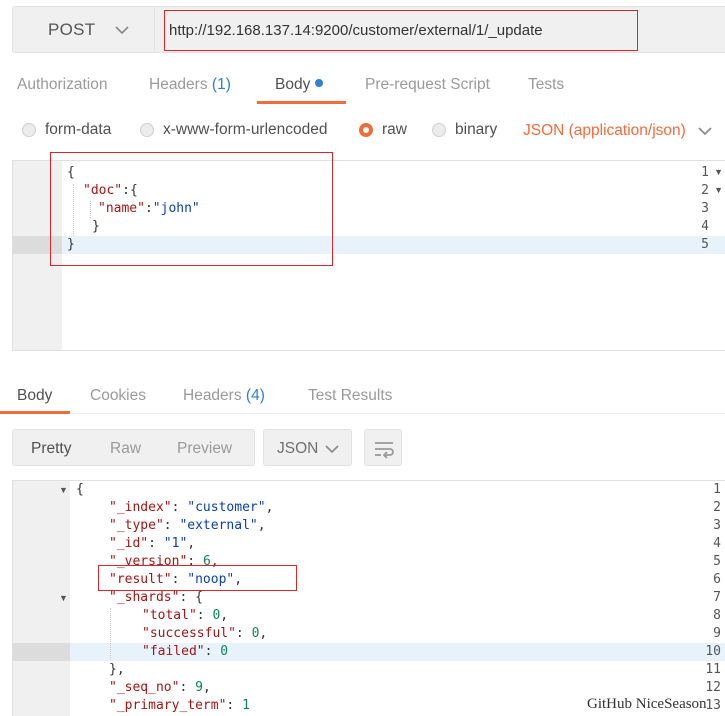  Describe the element at coordinates (197, 578) in the screenshot. I see `result-highlight-box` at that location.